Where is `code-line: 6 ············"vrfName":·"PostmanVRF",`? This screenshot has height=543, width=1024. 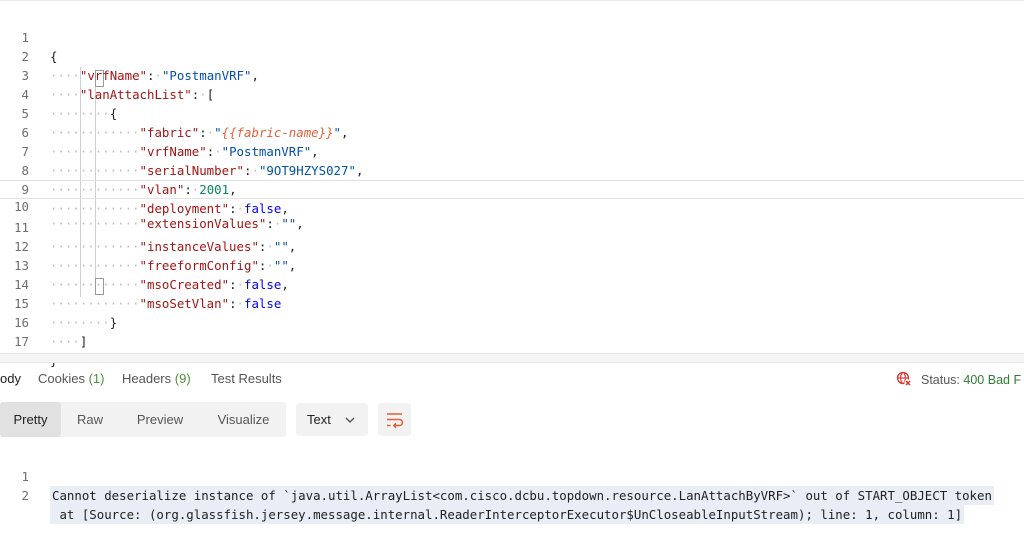 code-line: 6 ············"vrfName":·"PostmanVRF", is located at coordinates (512, 131).